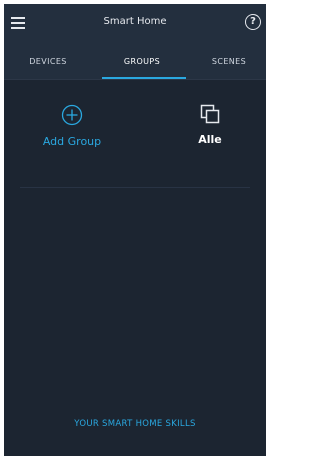  I want to click on smart-home-skills-link: YOUR SMART HOME SKILLS, so click(135, 424).